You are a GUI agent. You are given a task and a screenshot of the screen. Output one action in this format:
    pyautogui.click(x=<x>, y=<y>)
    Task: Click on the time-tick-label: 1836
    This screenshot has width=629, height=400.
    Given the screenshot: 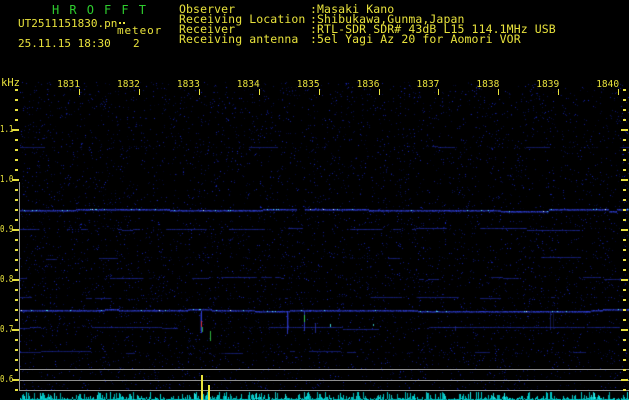 What is the action you would take?
    pyautogui.click(x=368, y=84)
    